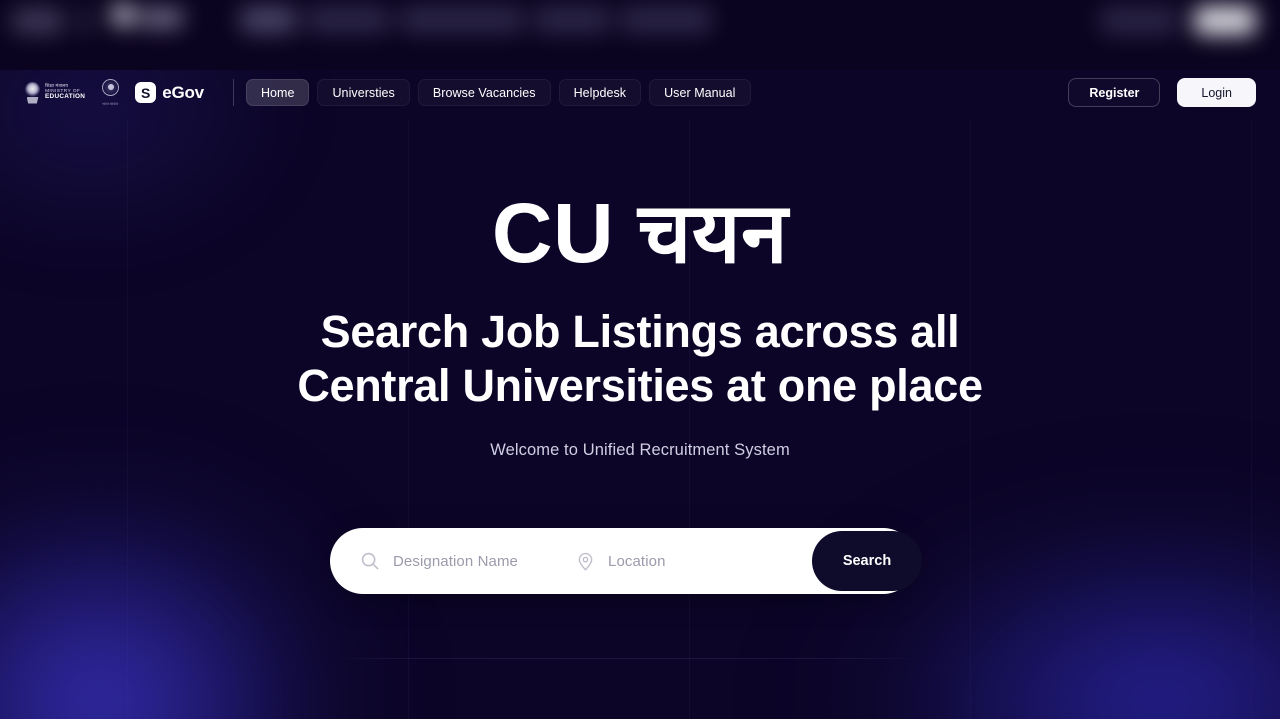 The width and height of the screenshot is (1280, 719). What do you see at coordinates (110, 103) in the screenshot?
I see `emblem-caption: भारत सरकार` at bounding box center [110, 103].